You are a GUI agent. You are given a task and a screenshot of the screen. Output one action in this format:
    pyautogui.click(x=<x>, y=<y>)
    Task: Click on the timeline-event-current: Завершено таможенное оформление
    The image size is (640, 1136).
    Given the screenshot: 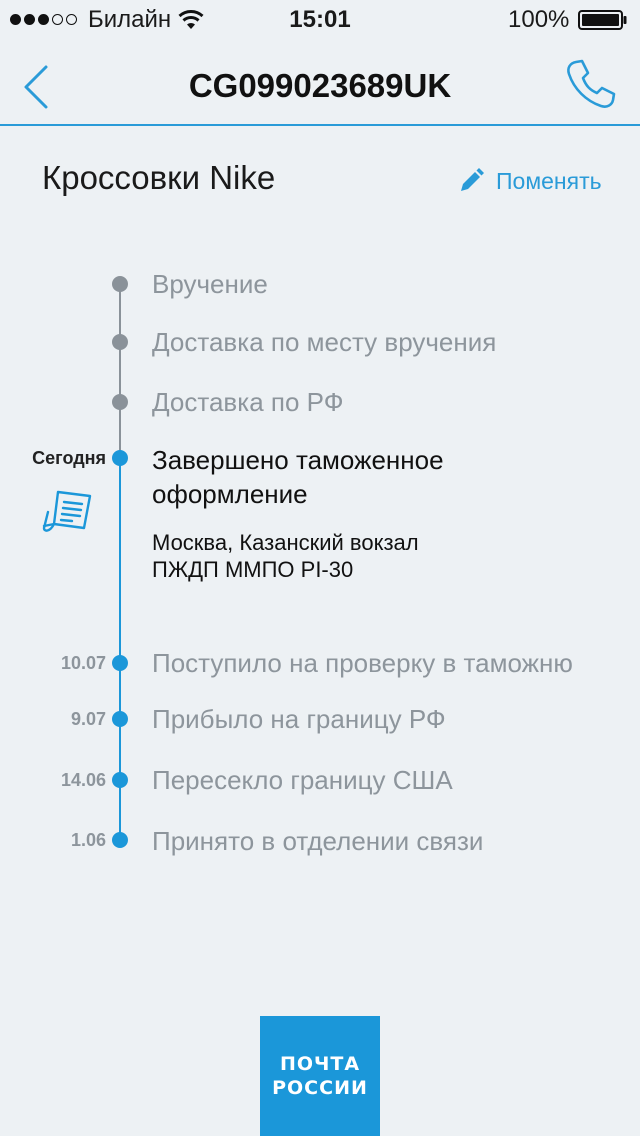 What is the action you would take?
    pyautogui.click(x=298, y=477)
    